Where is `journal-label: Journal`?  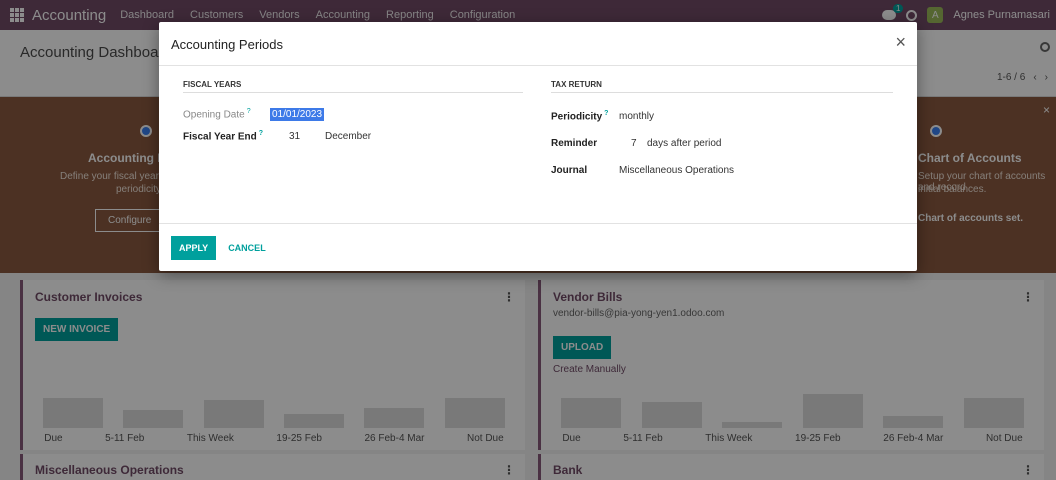 journal-label: Journal is located at coordinates (569, 170).